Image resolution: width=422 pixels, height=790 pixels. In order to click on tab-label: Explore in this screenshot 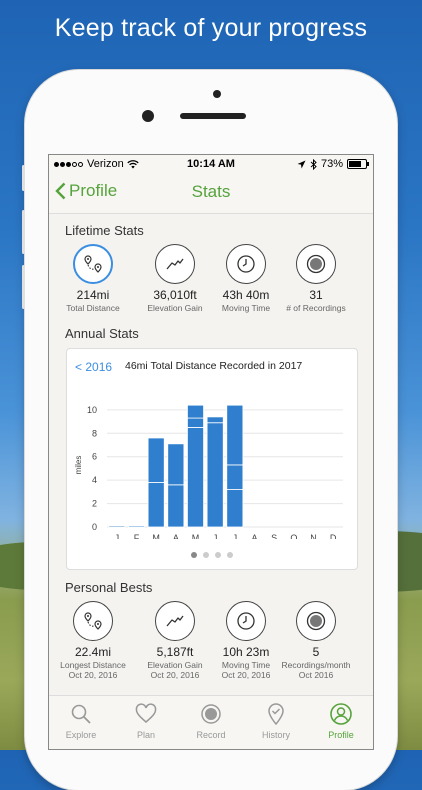, I will do `click(81, 735)`.